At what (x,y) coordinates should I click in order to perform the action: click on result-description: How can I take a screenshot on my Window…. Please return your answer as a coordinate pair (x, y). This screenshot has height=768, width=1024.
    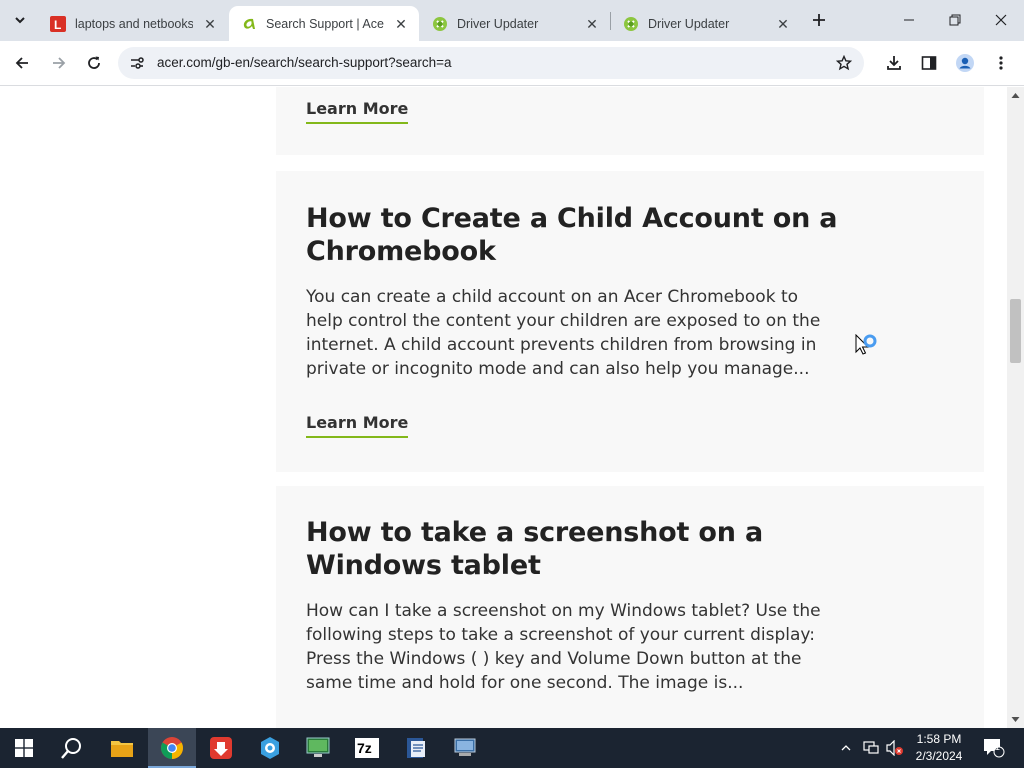
    Looking at the image, I should click on (563, 647).